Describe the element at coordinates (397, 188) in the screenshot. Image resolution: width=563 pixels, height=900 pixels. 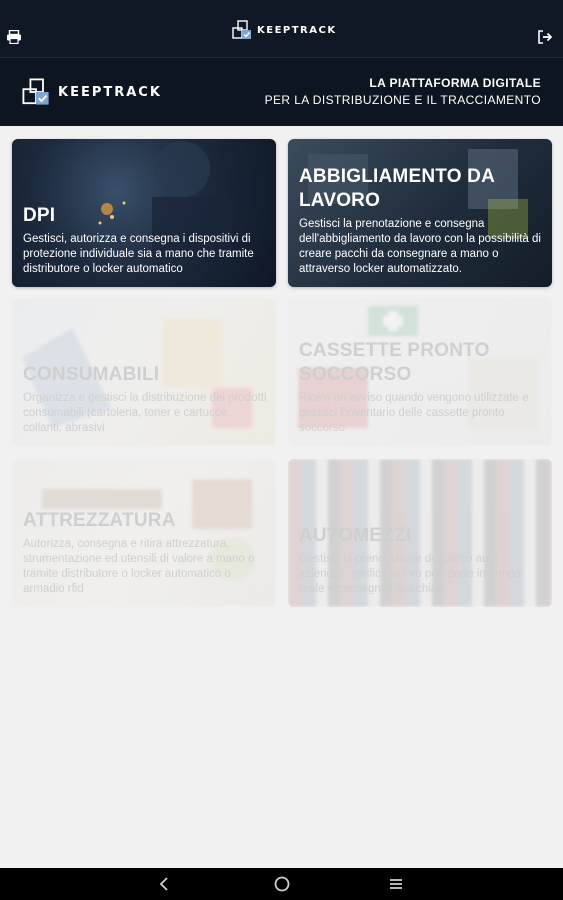
I see `card-title: ABBIGLIAMENTO DA LAVORO` at that location.